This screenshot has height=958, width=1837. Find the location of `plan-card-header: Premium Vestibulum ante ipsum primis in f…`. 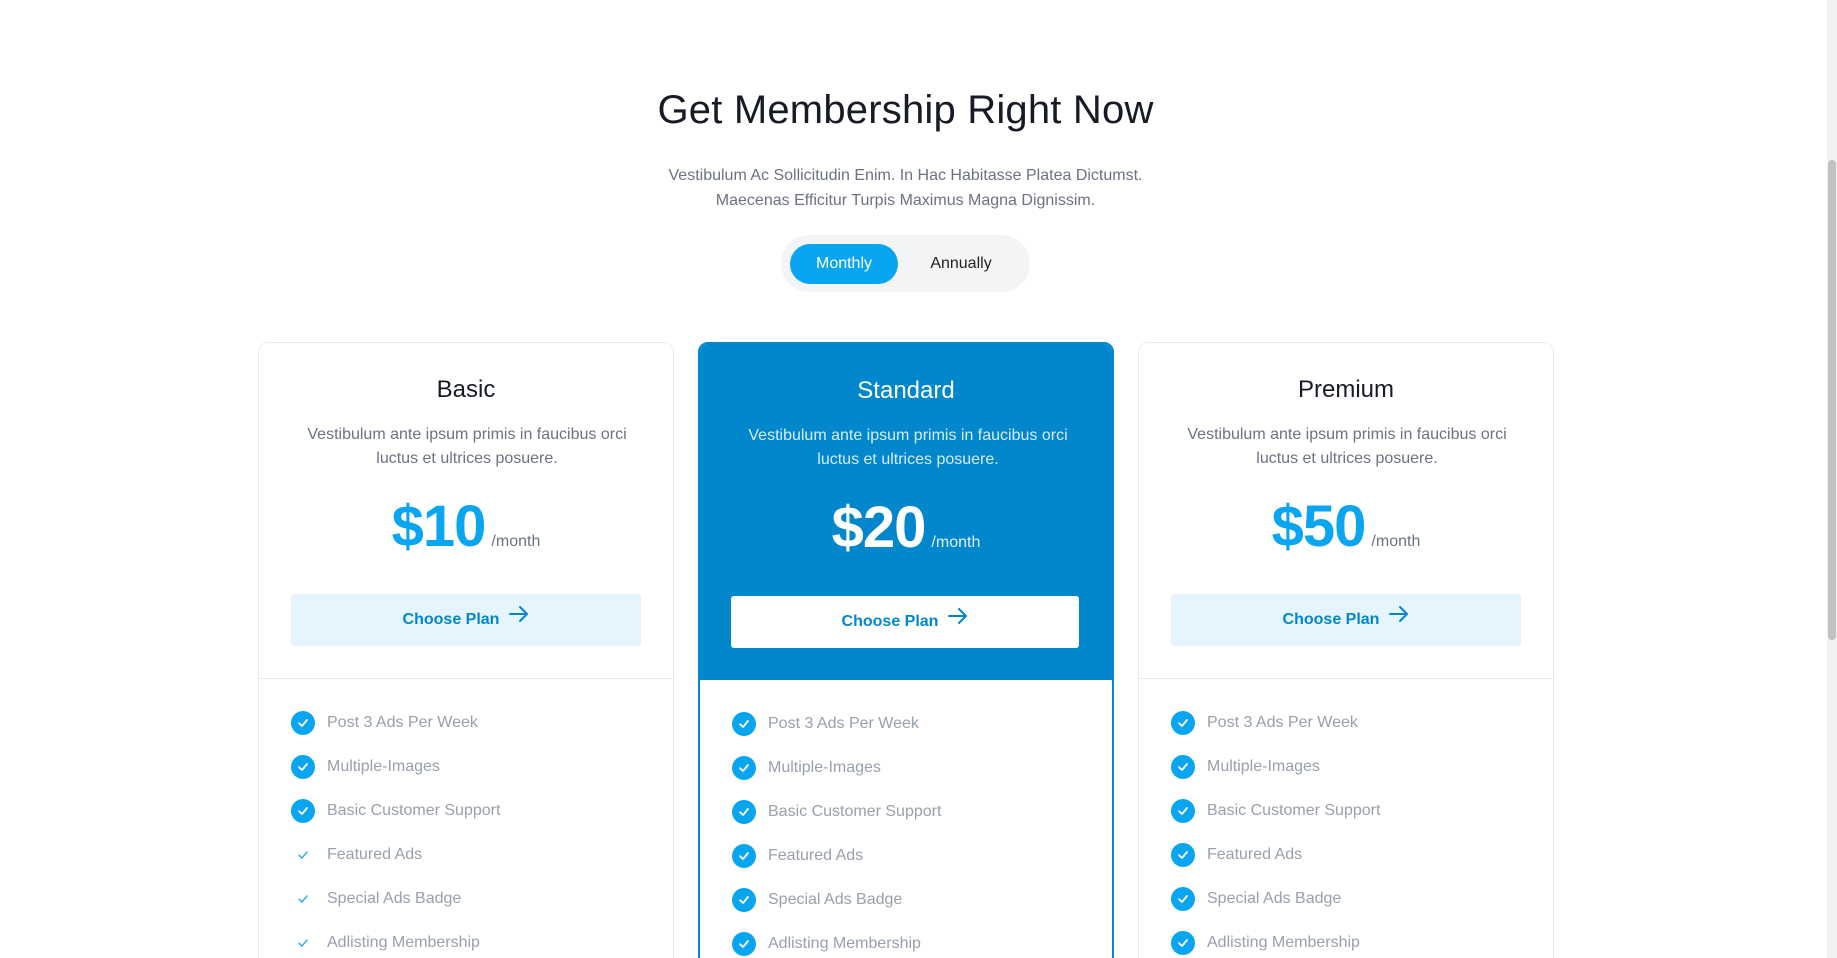

plan-card-header: Premium Vestibulum ante ipsum primis in f… is located at coordinates (1346, 511).